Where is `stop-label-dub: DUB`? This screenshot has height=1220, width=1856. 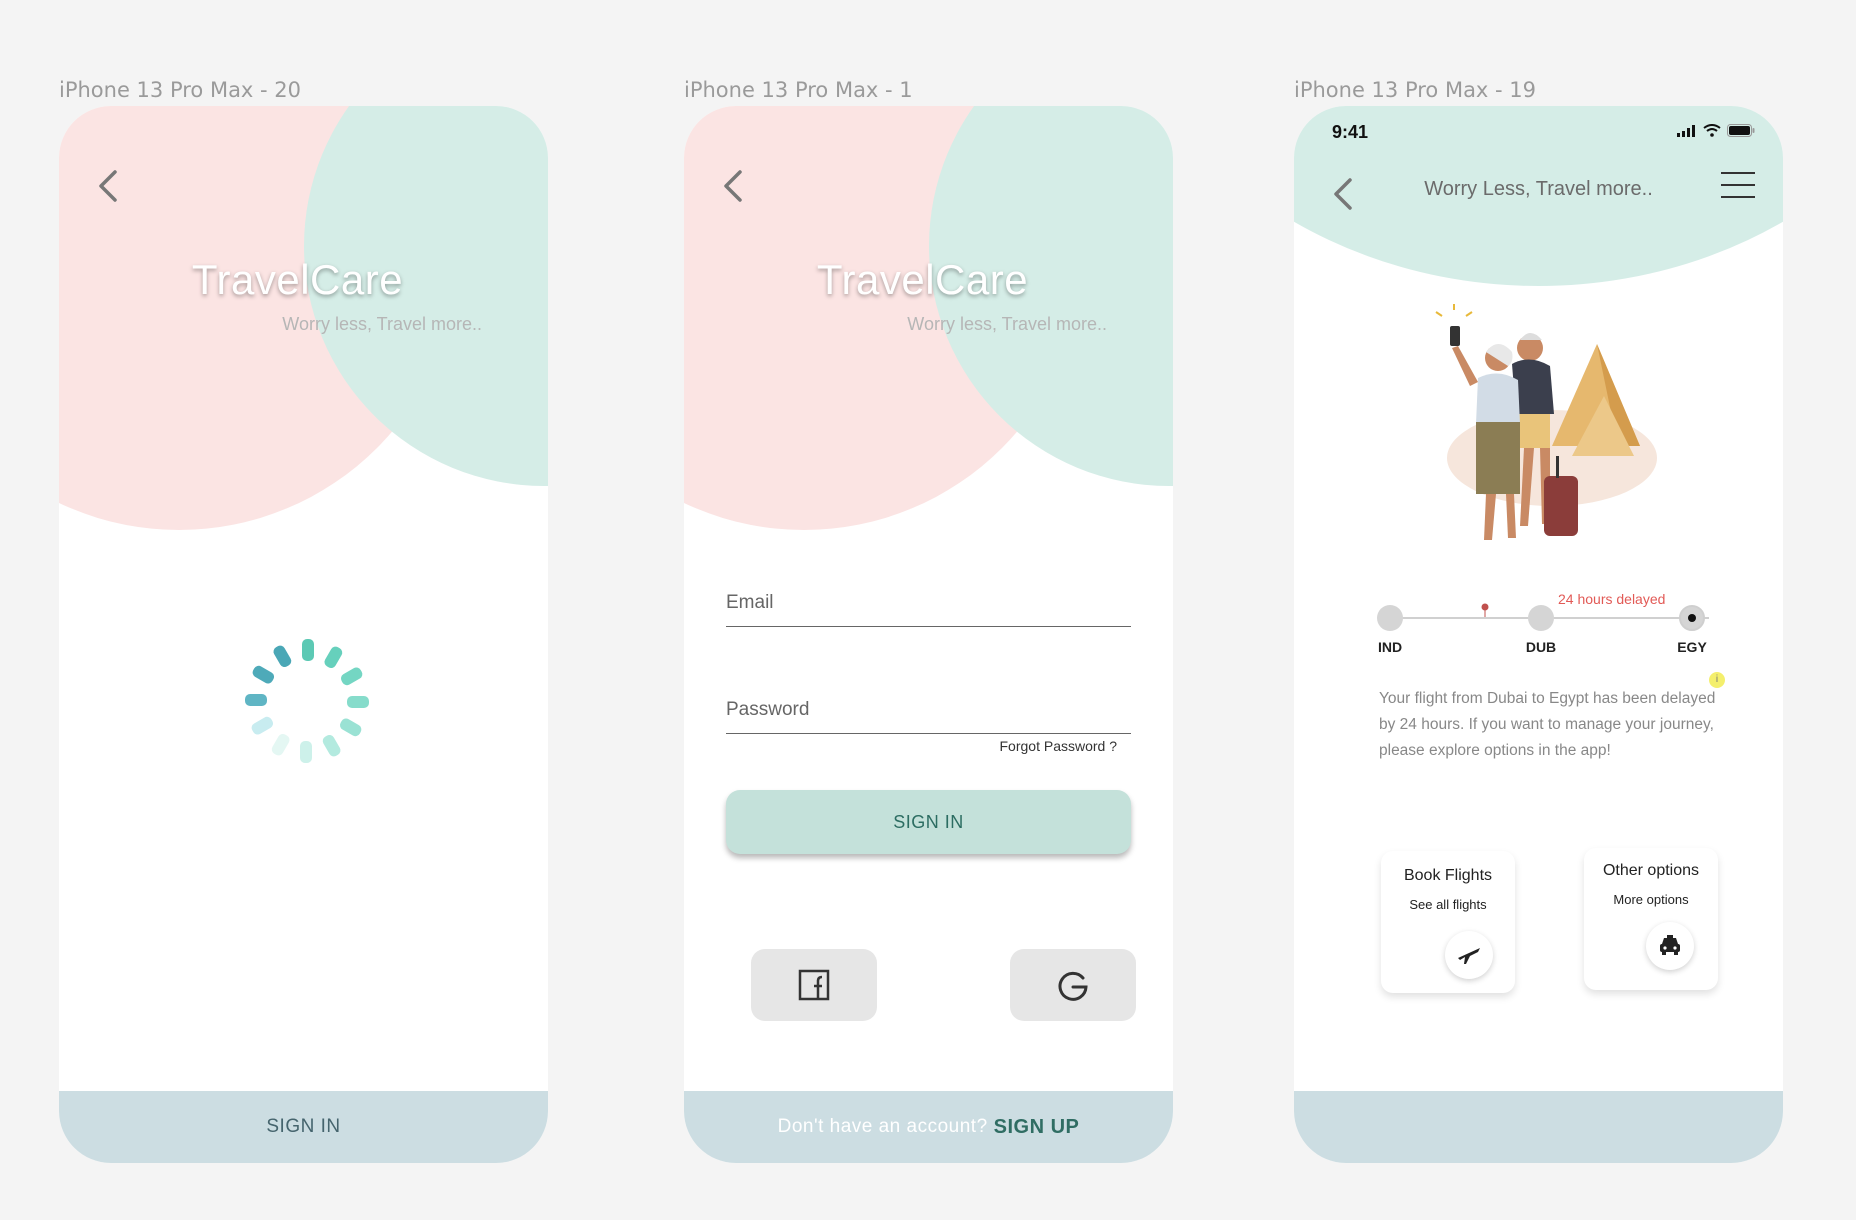
stop-label-dub: DUB is located at coordinates (1541, 647).